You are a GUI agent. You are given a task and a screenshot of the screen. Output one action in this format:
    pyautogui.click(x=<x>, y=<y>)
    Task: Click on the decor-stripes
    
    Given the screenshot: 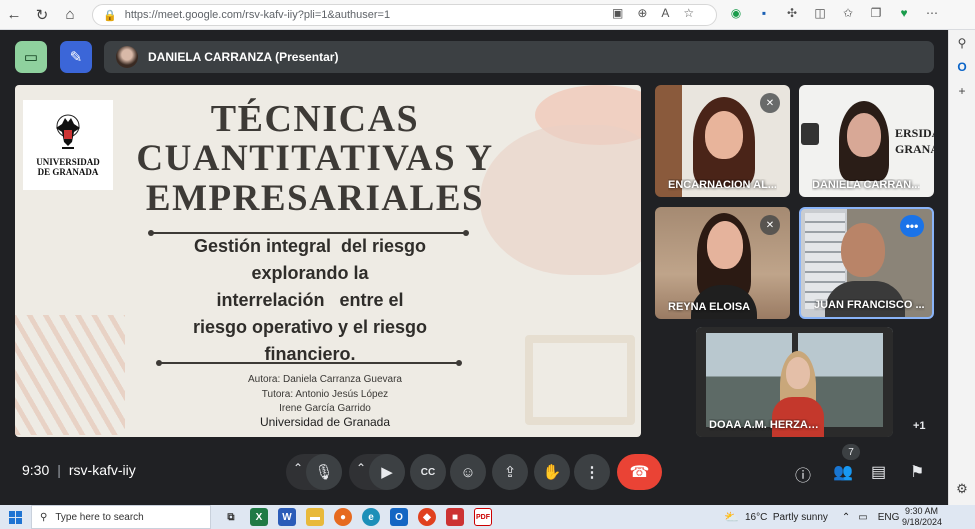 What is the action you would take?
    pyautogui.click(x=70, y=375)
    